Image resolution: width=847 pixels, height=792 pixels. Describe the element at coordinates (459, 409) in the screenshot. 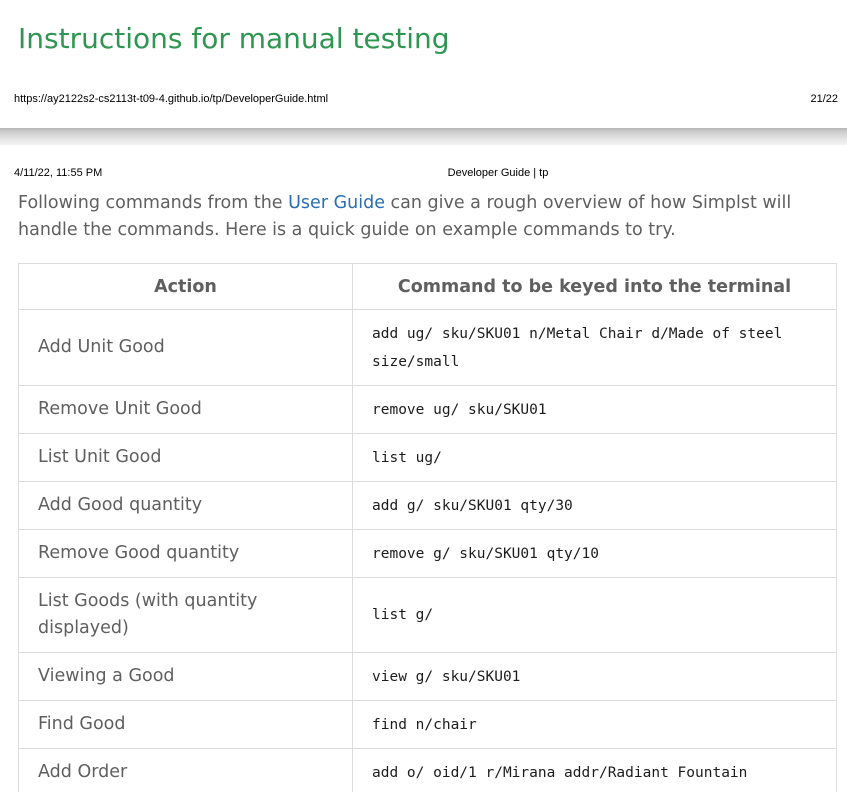

I see `command-code: remove ug/ sku/SKU01` at that location.